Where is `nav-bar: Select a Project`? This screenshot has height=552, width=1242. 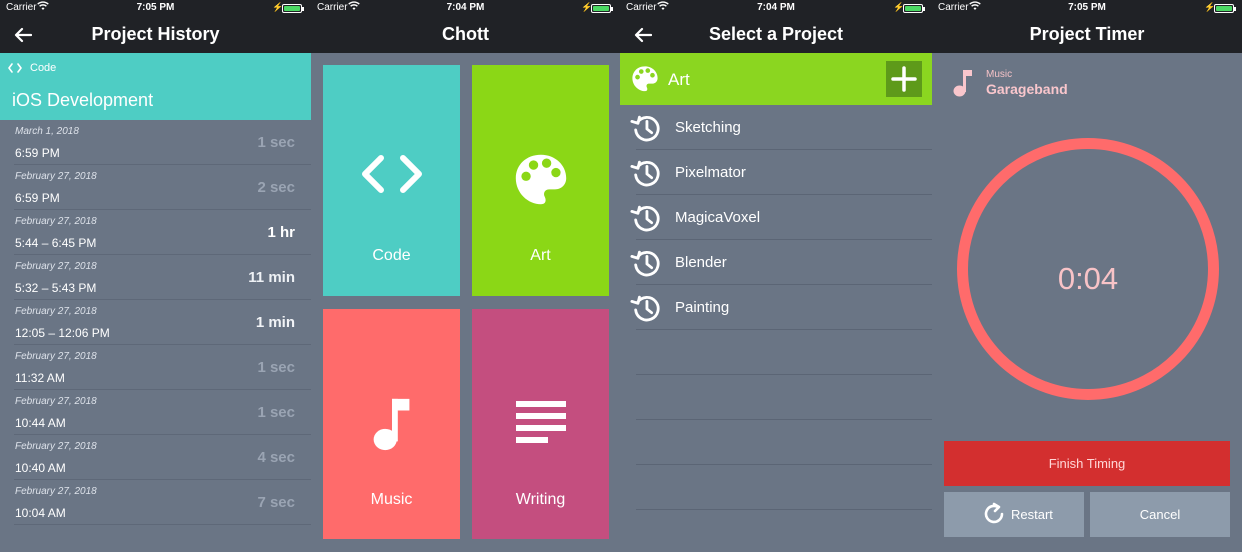 nav-bar: Select a Project is located at coordinates (776, 34).